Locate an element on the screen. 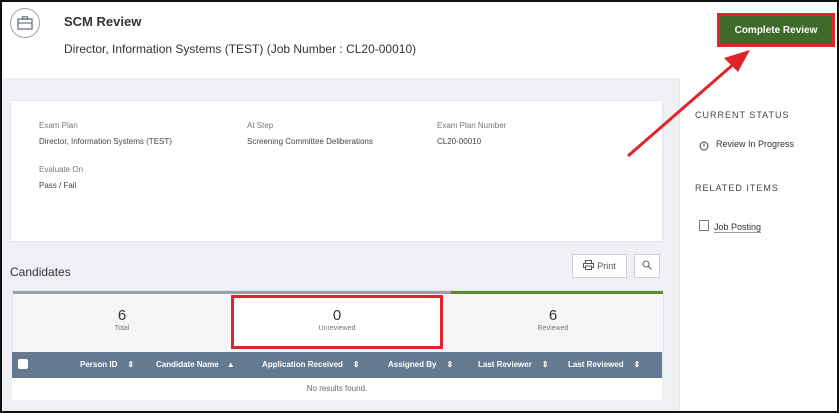 The height and width of the screenshot is (413, 839). column-last-reviewed-label: Last Reviewed is located at coordinates (596, 364).